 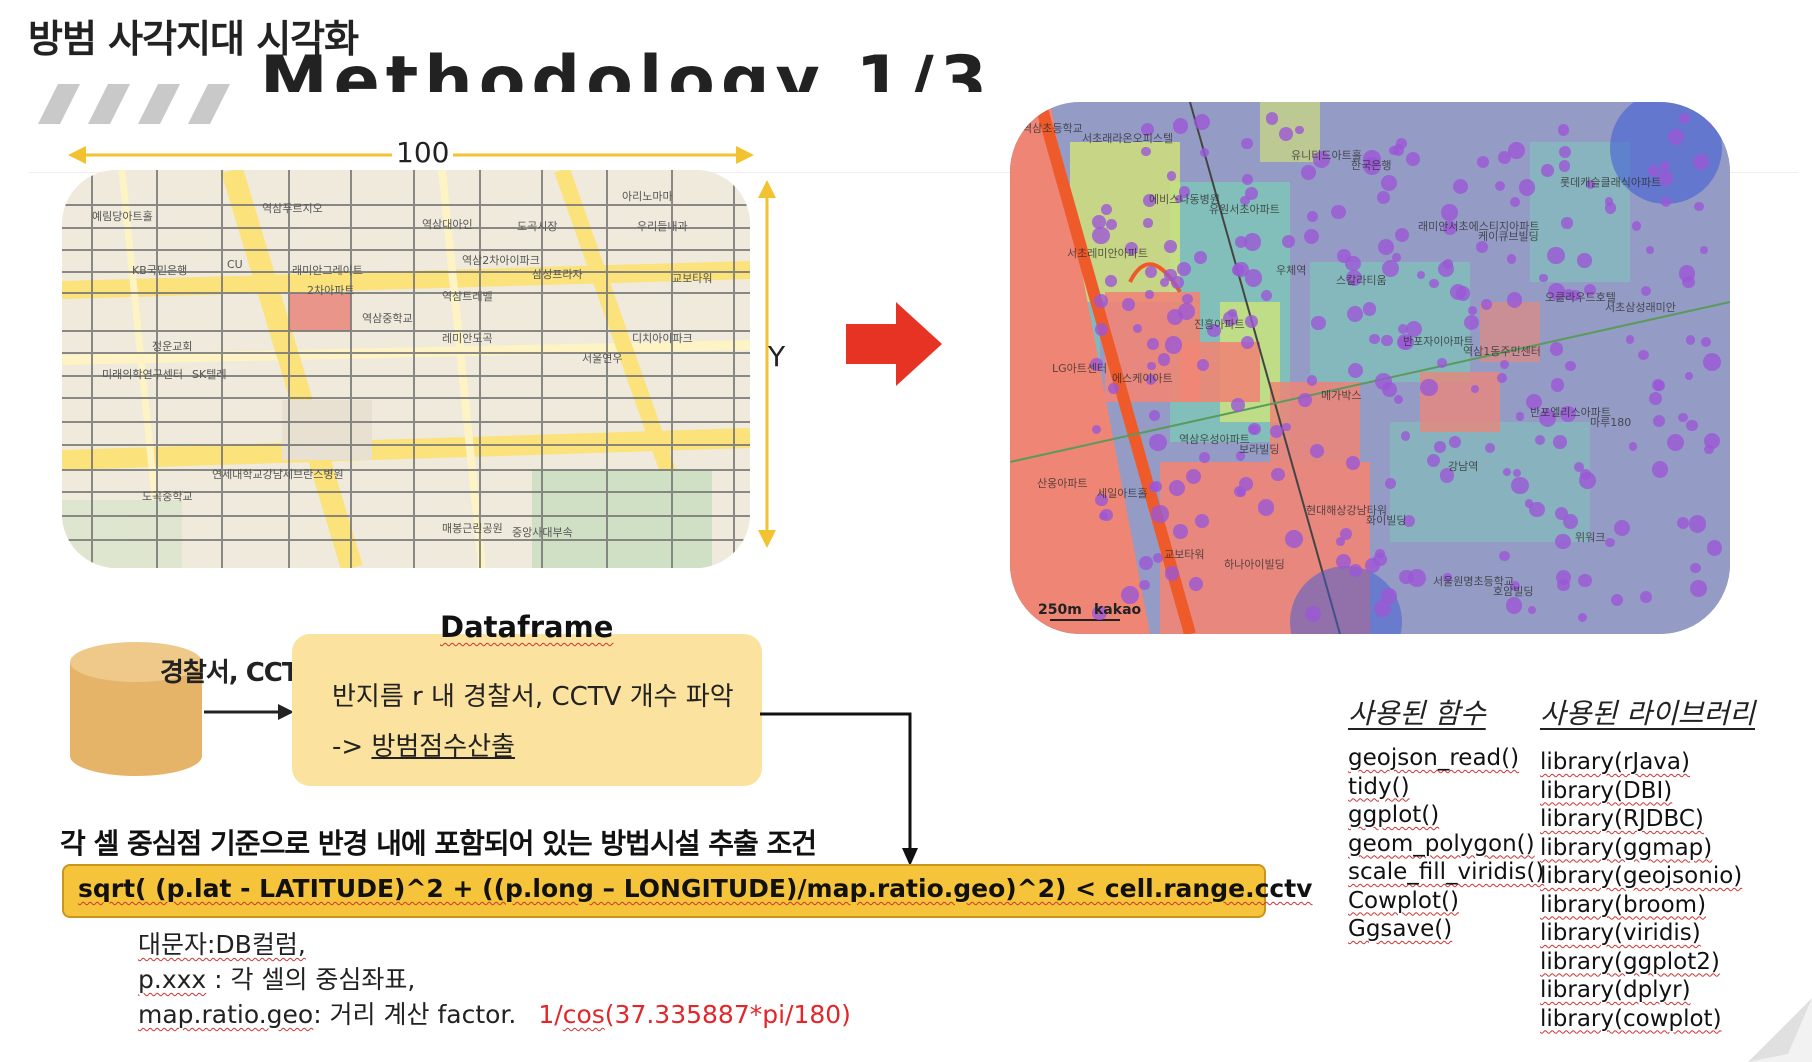 I want to click on note-2-rest: : 각 셀의 중심좌표,, so click(x=311, y=979).